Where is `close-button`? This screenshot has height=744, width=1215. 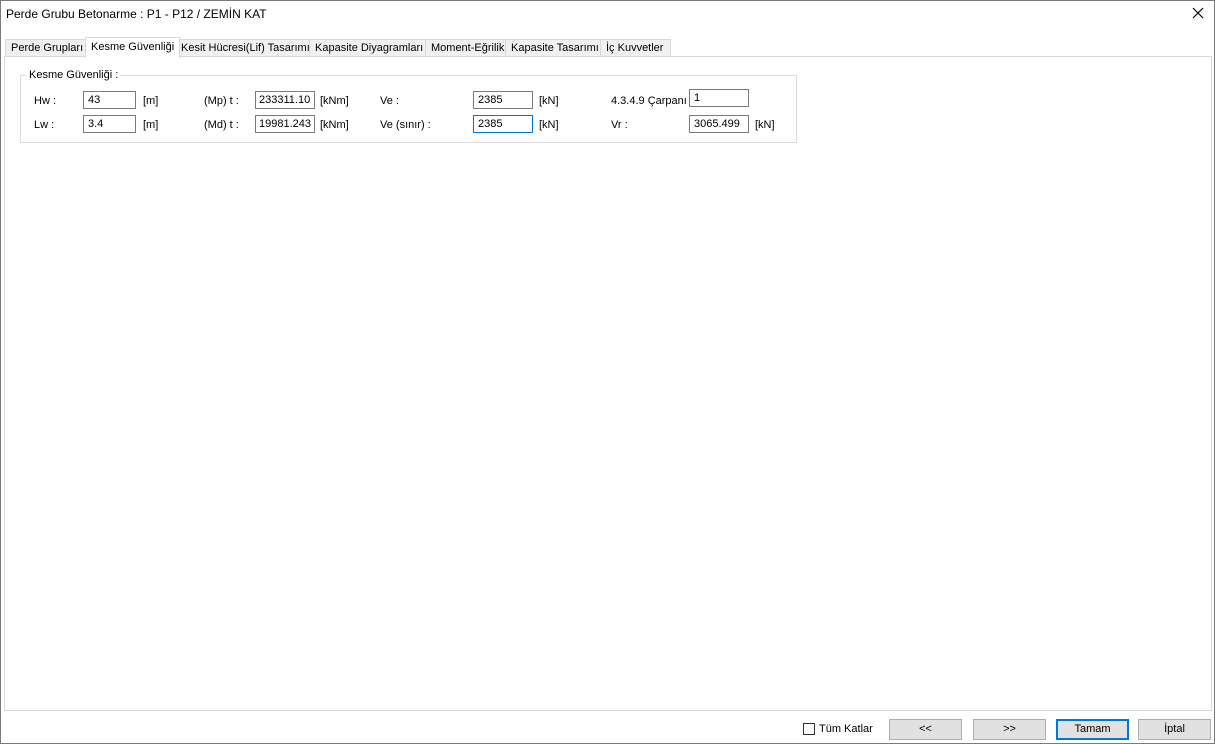
close-button is located at coordinates (1198, 14).